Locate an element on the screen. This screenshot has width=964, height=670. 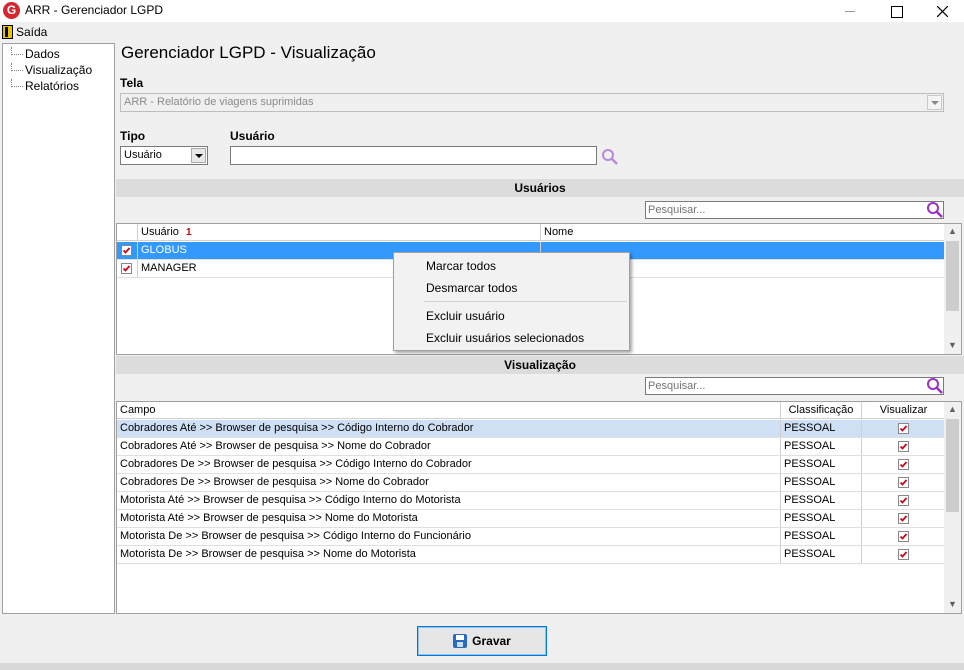
column-header-campo: Campo is located at coordinates (449, 410).